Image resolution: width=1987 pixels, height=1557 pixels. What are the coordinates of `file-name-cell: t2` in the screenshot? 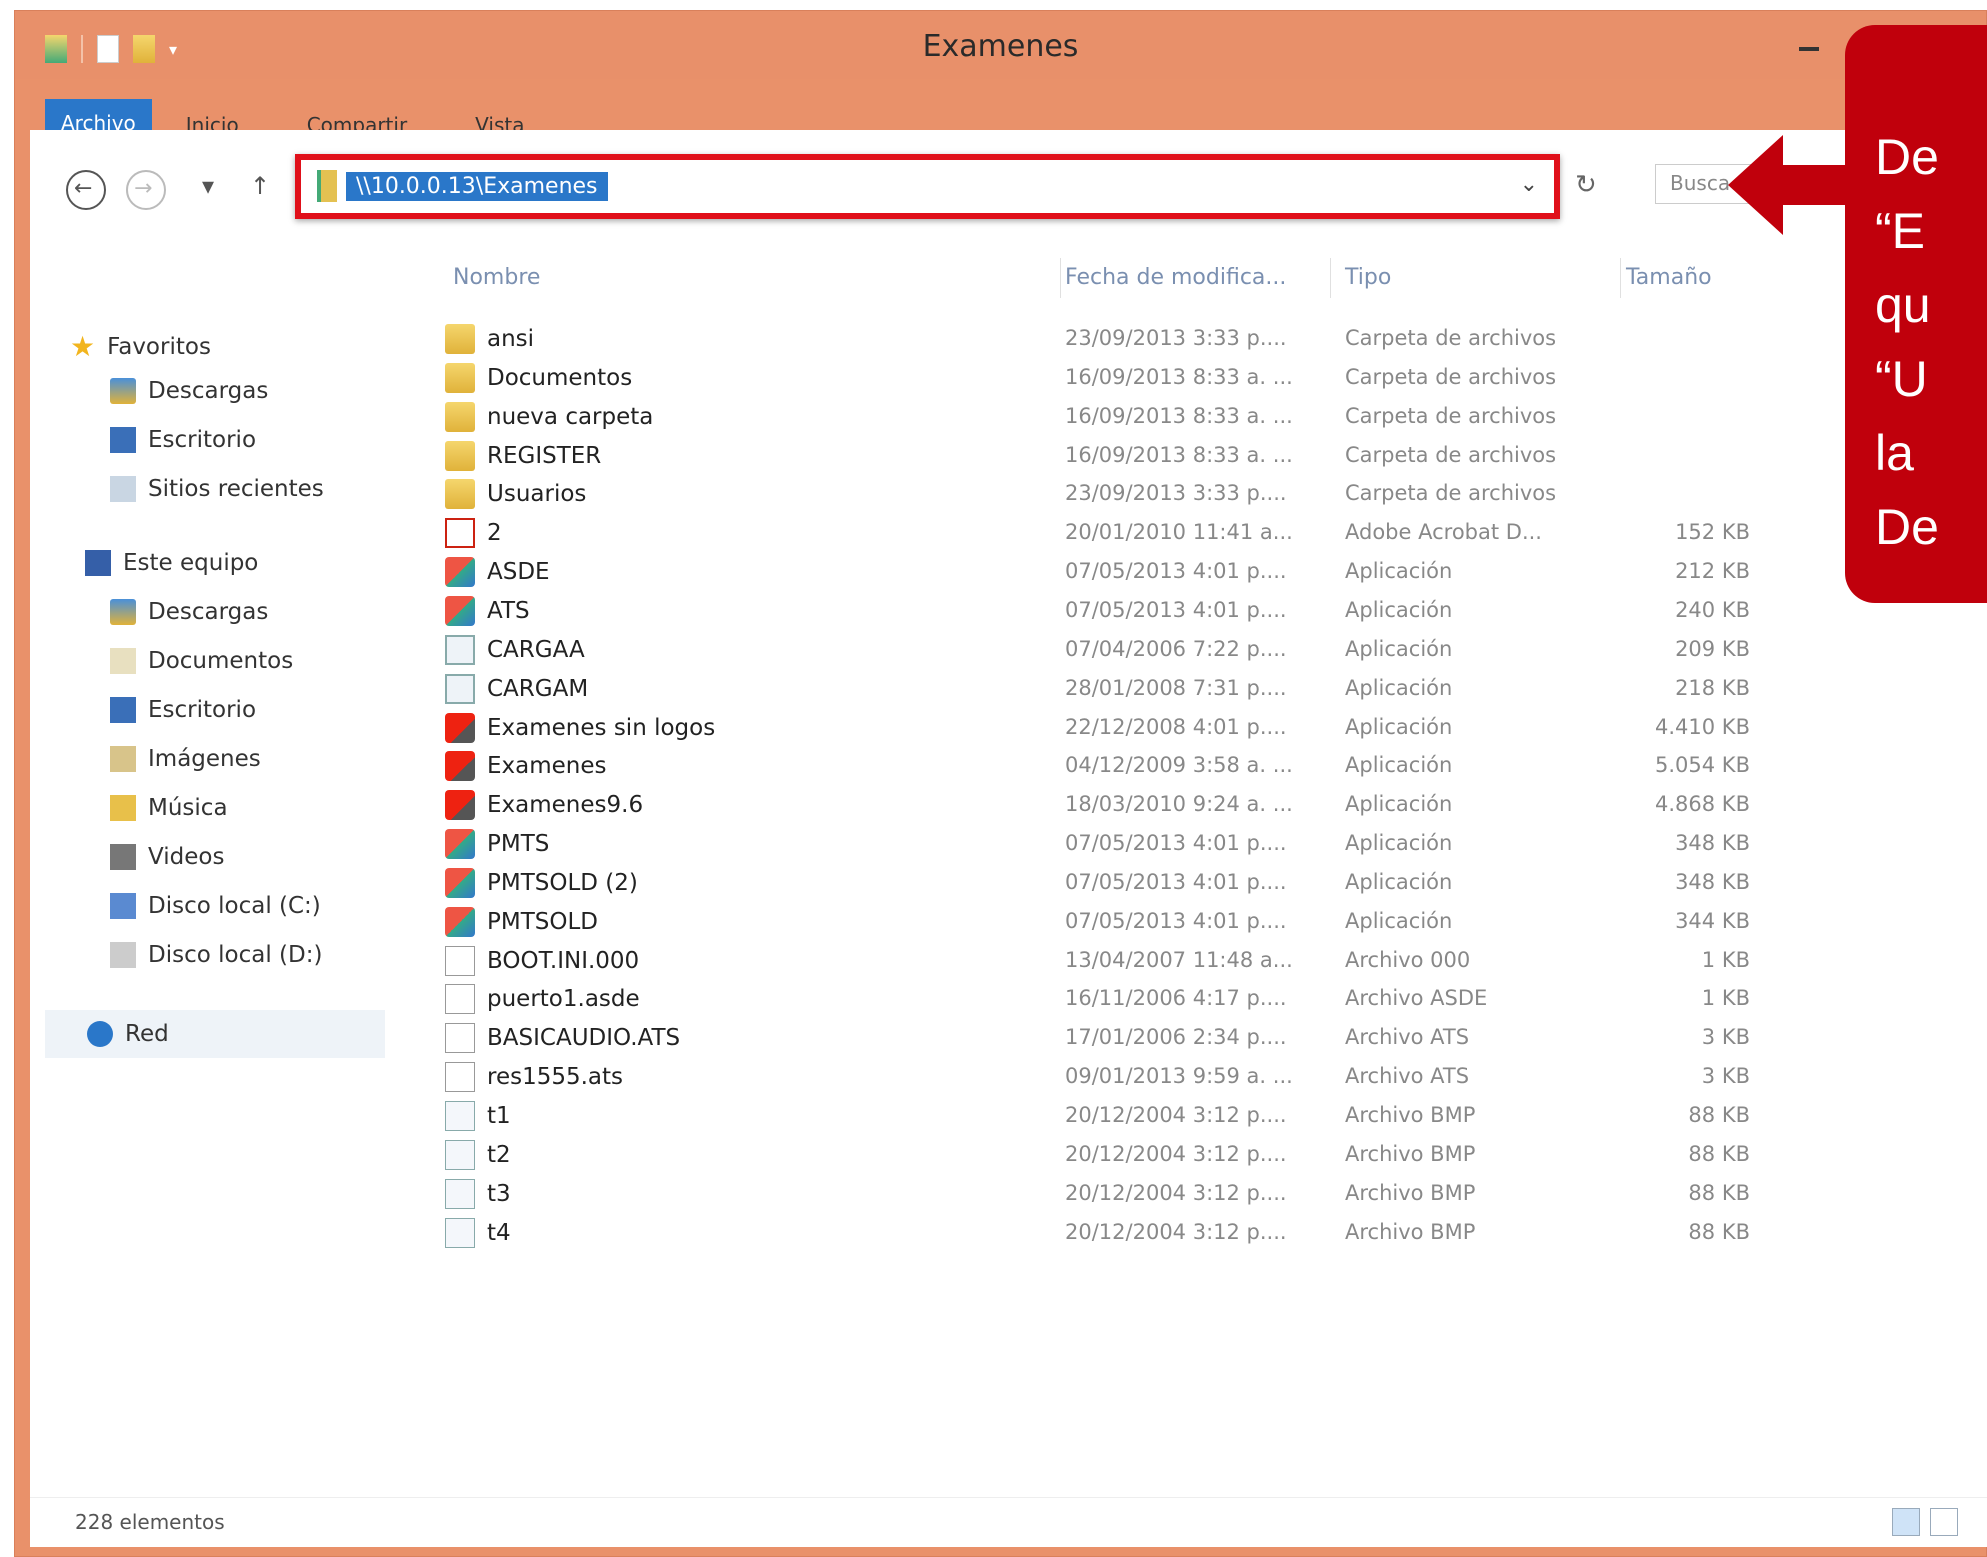 It's located at (478, 1154).